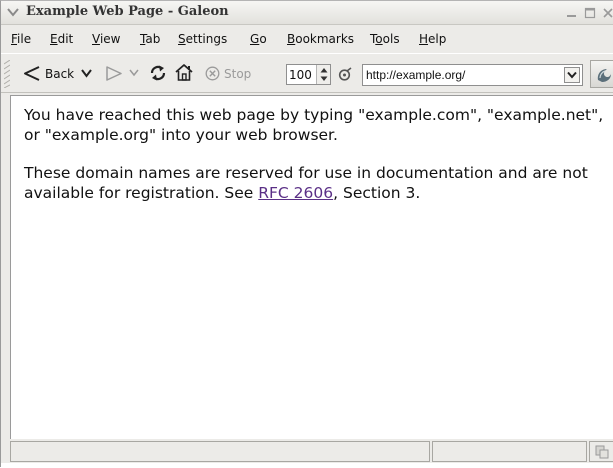 The width and height of the screenshot is (613, 468). I want to click on paragraph-2-suffix: , Section 3., so click(377, 193).